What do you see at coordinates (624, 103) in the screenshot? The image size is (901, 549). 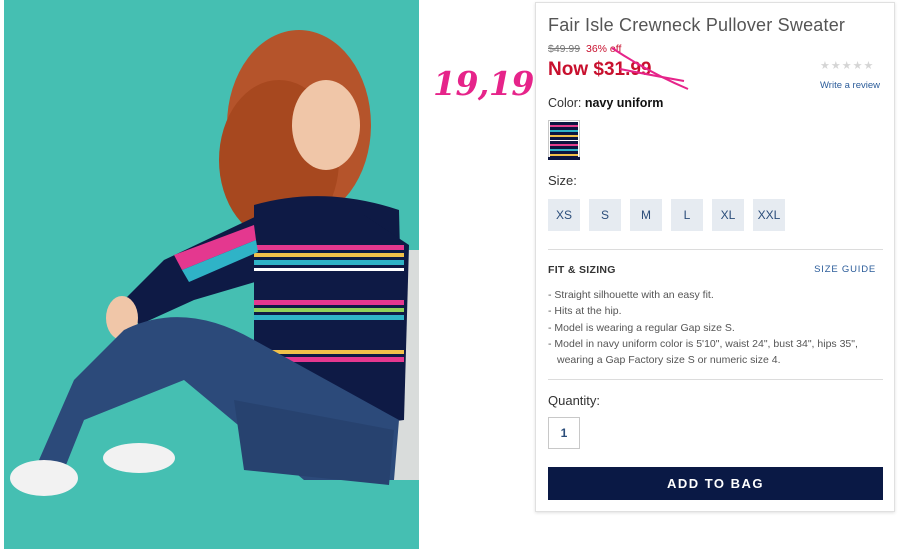 I see `selected-color-name: navy uniform` at bounding box center [624, 103].